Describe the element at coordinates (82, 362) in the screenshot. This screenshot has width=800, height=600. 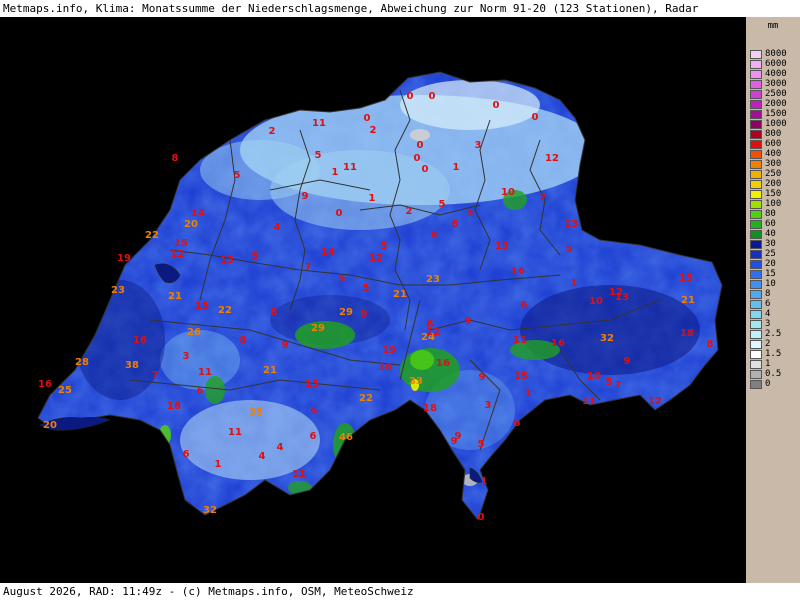
I see `station-value: 28` at that location.